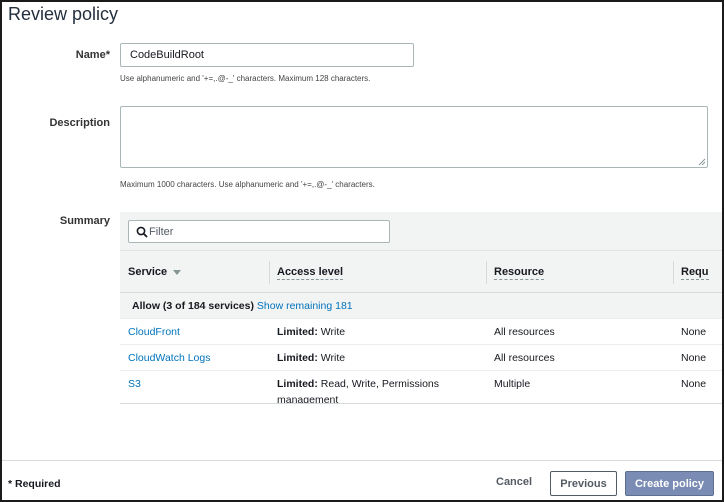 Image resolution: width=724 pixels, height=502 pixels. What do you see at coordinates (702, 162) in the screenshot?
I see `resize-grip-icon` at bounding box center [702, 162].